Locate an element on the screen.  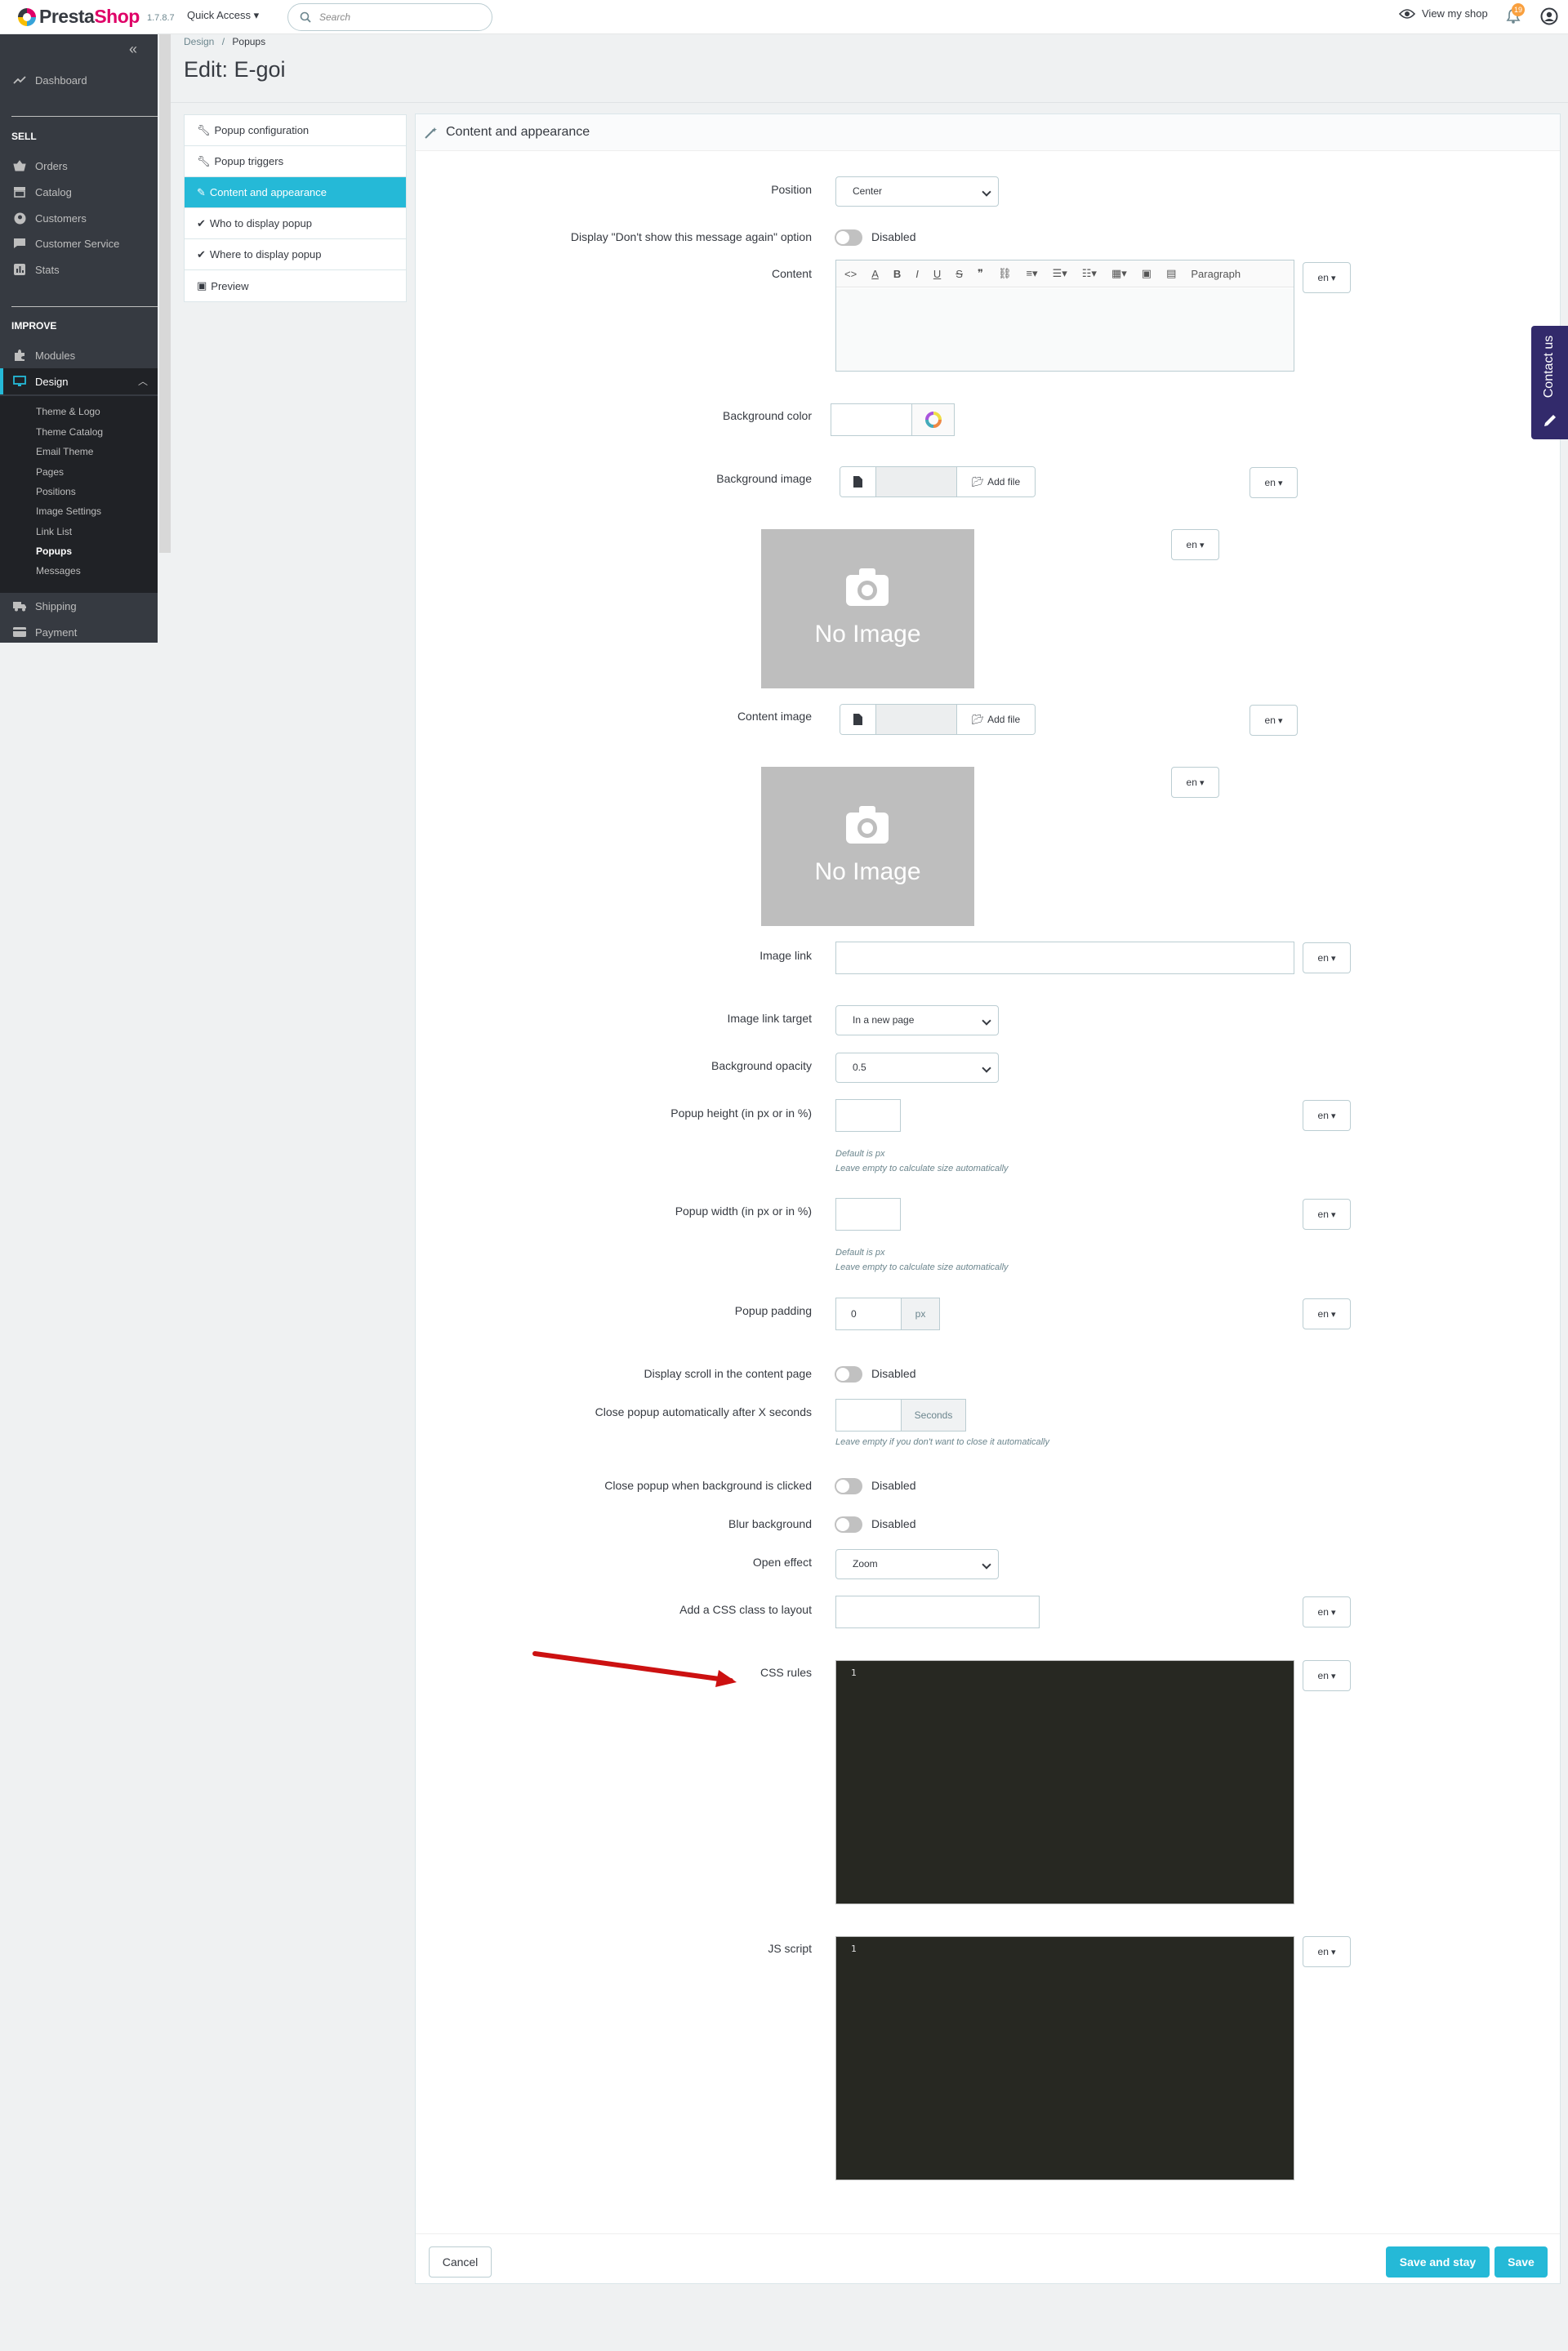
numbered-list-icon: ☷▾ is located at coordinates (1089, 273).